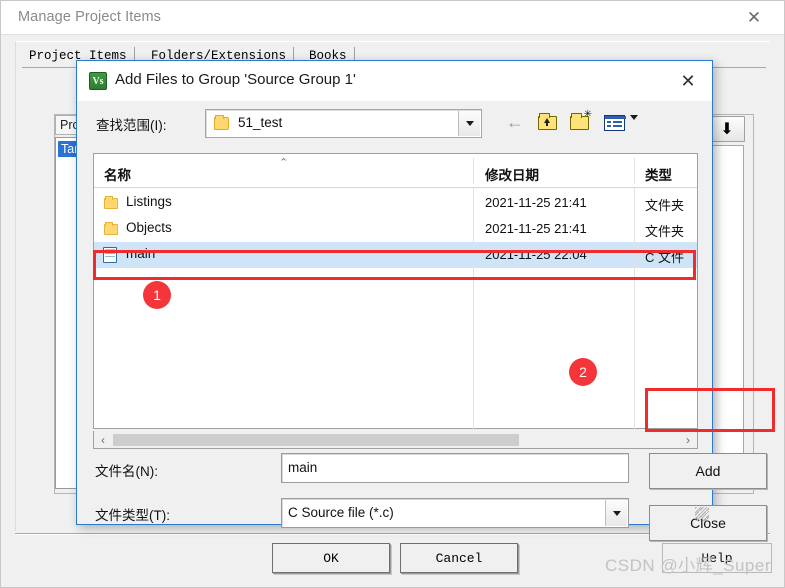 The width and height of the screenshot is (785, 588). What do you see at coordinates (702, 514) in the screenshot?
I see `resize-grip` at bounding box center [702, 514].